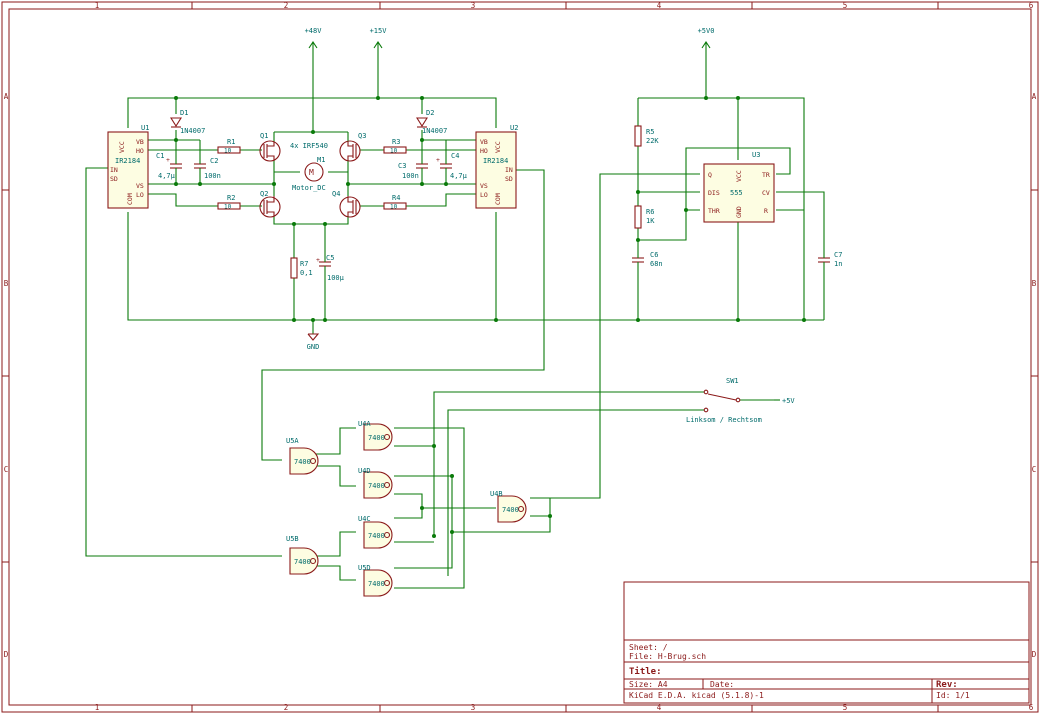  Describe the element at coordinates (696, 695) in the screenshot. I see `title-block-tool: KiCad E.D.A. kicad (5.1.8)-1` at that location.